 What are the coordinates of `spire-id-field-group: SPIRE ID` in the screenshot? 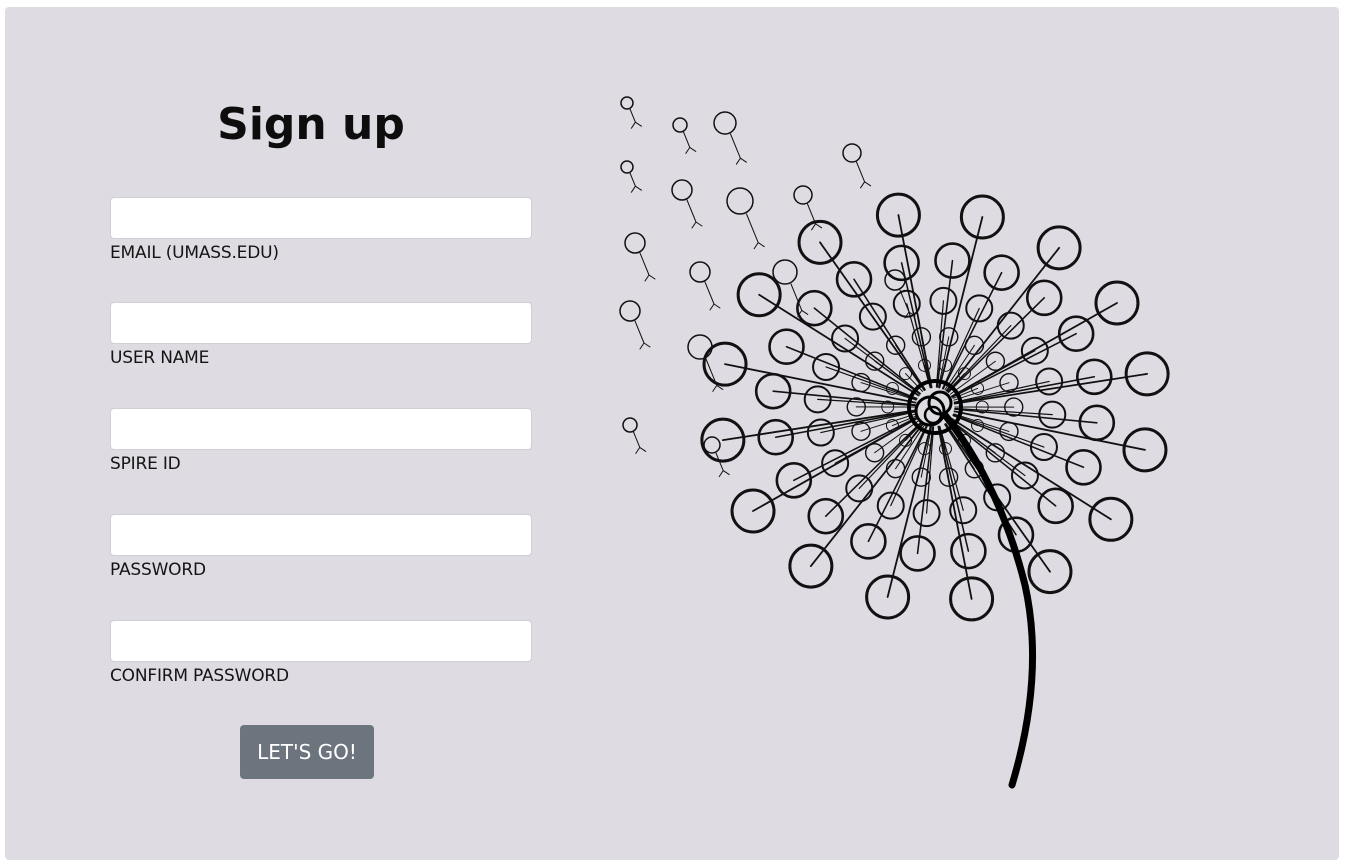 It's located at (321, 441).